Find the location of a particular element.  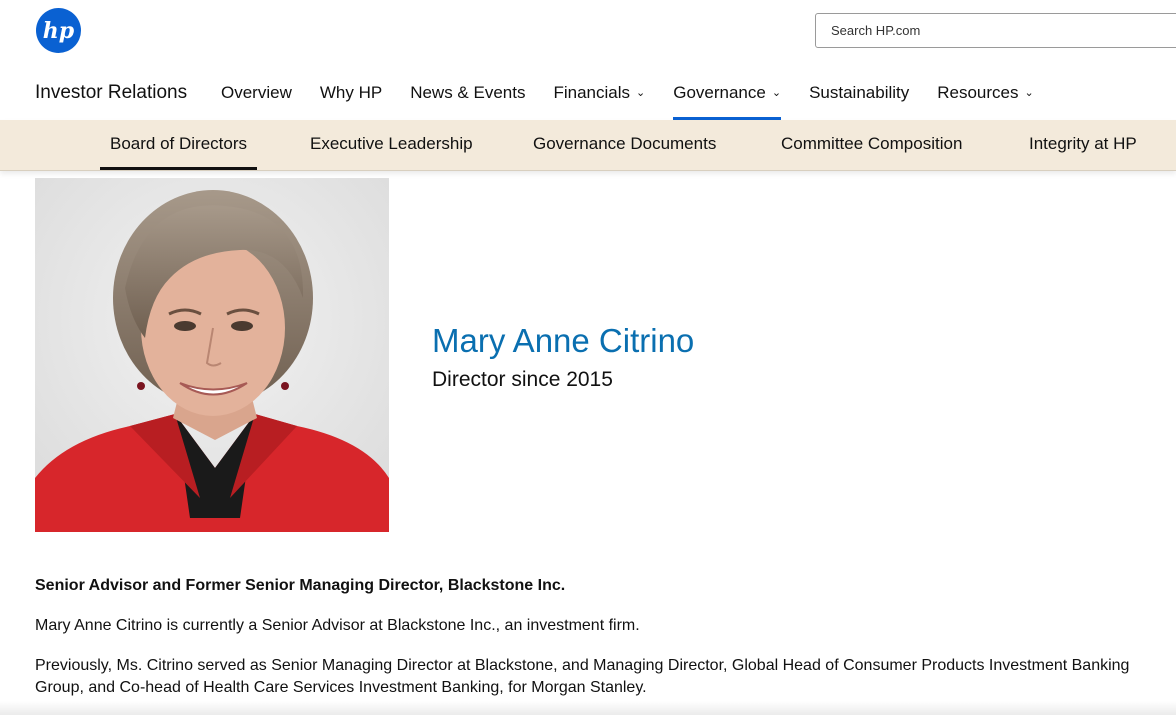

nav-item-label: News & Events is located at coordinates (468, 92).